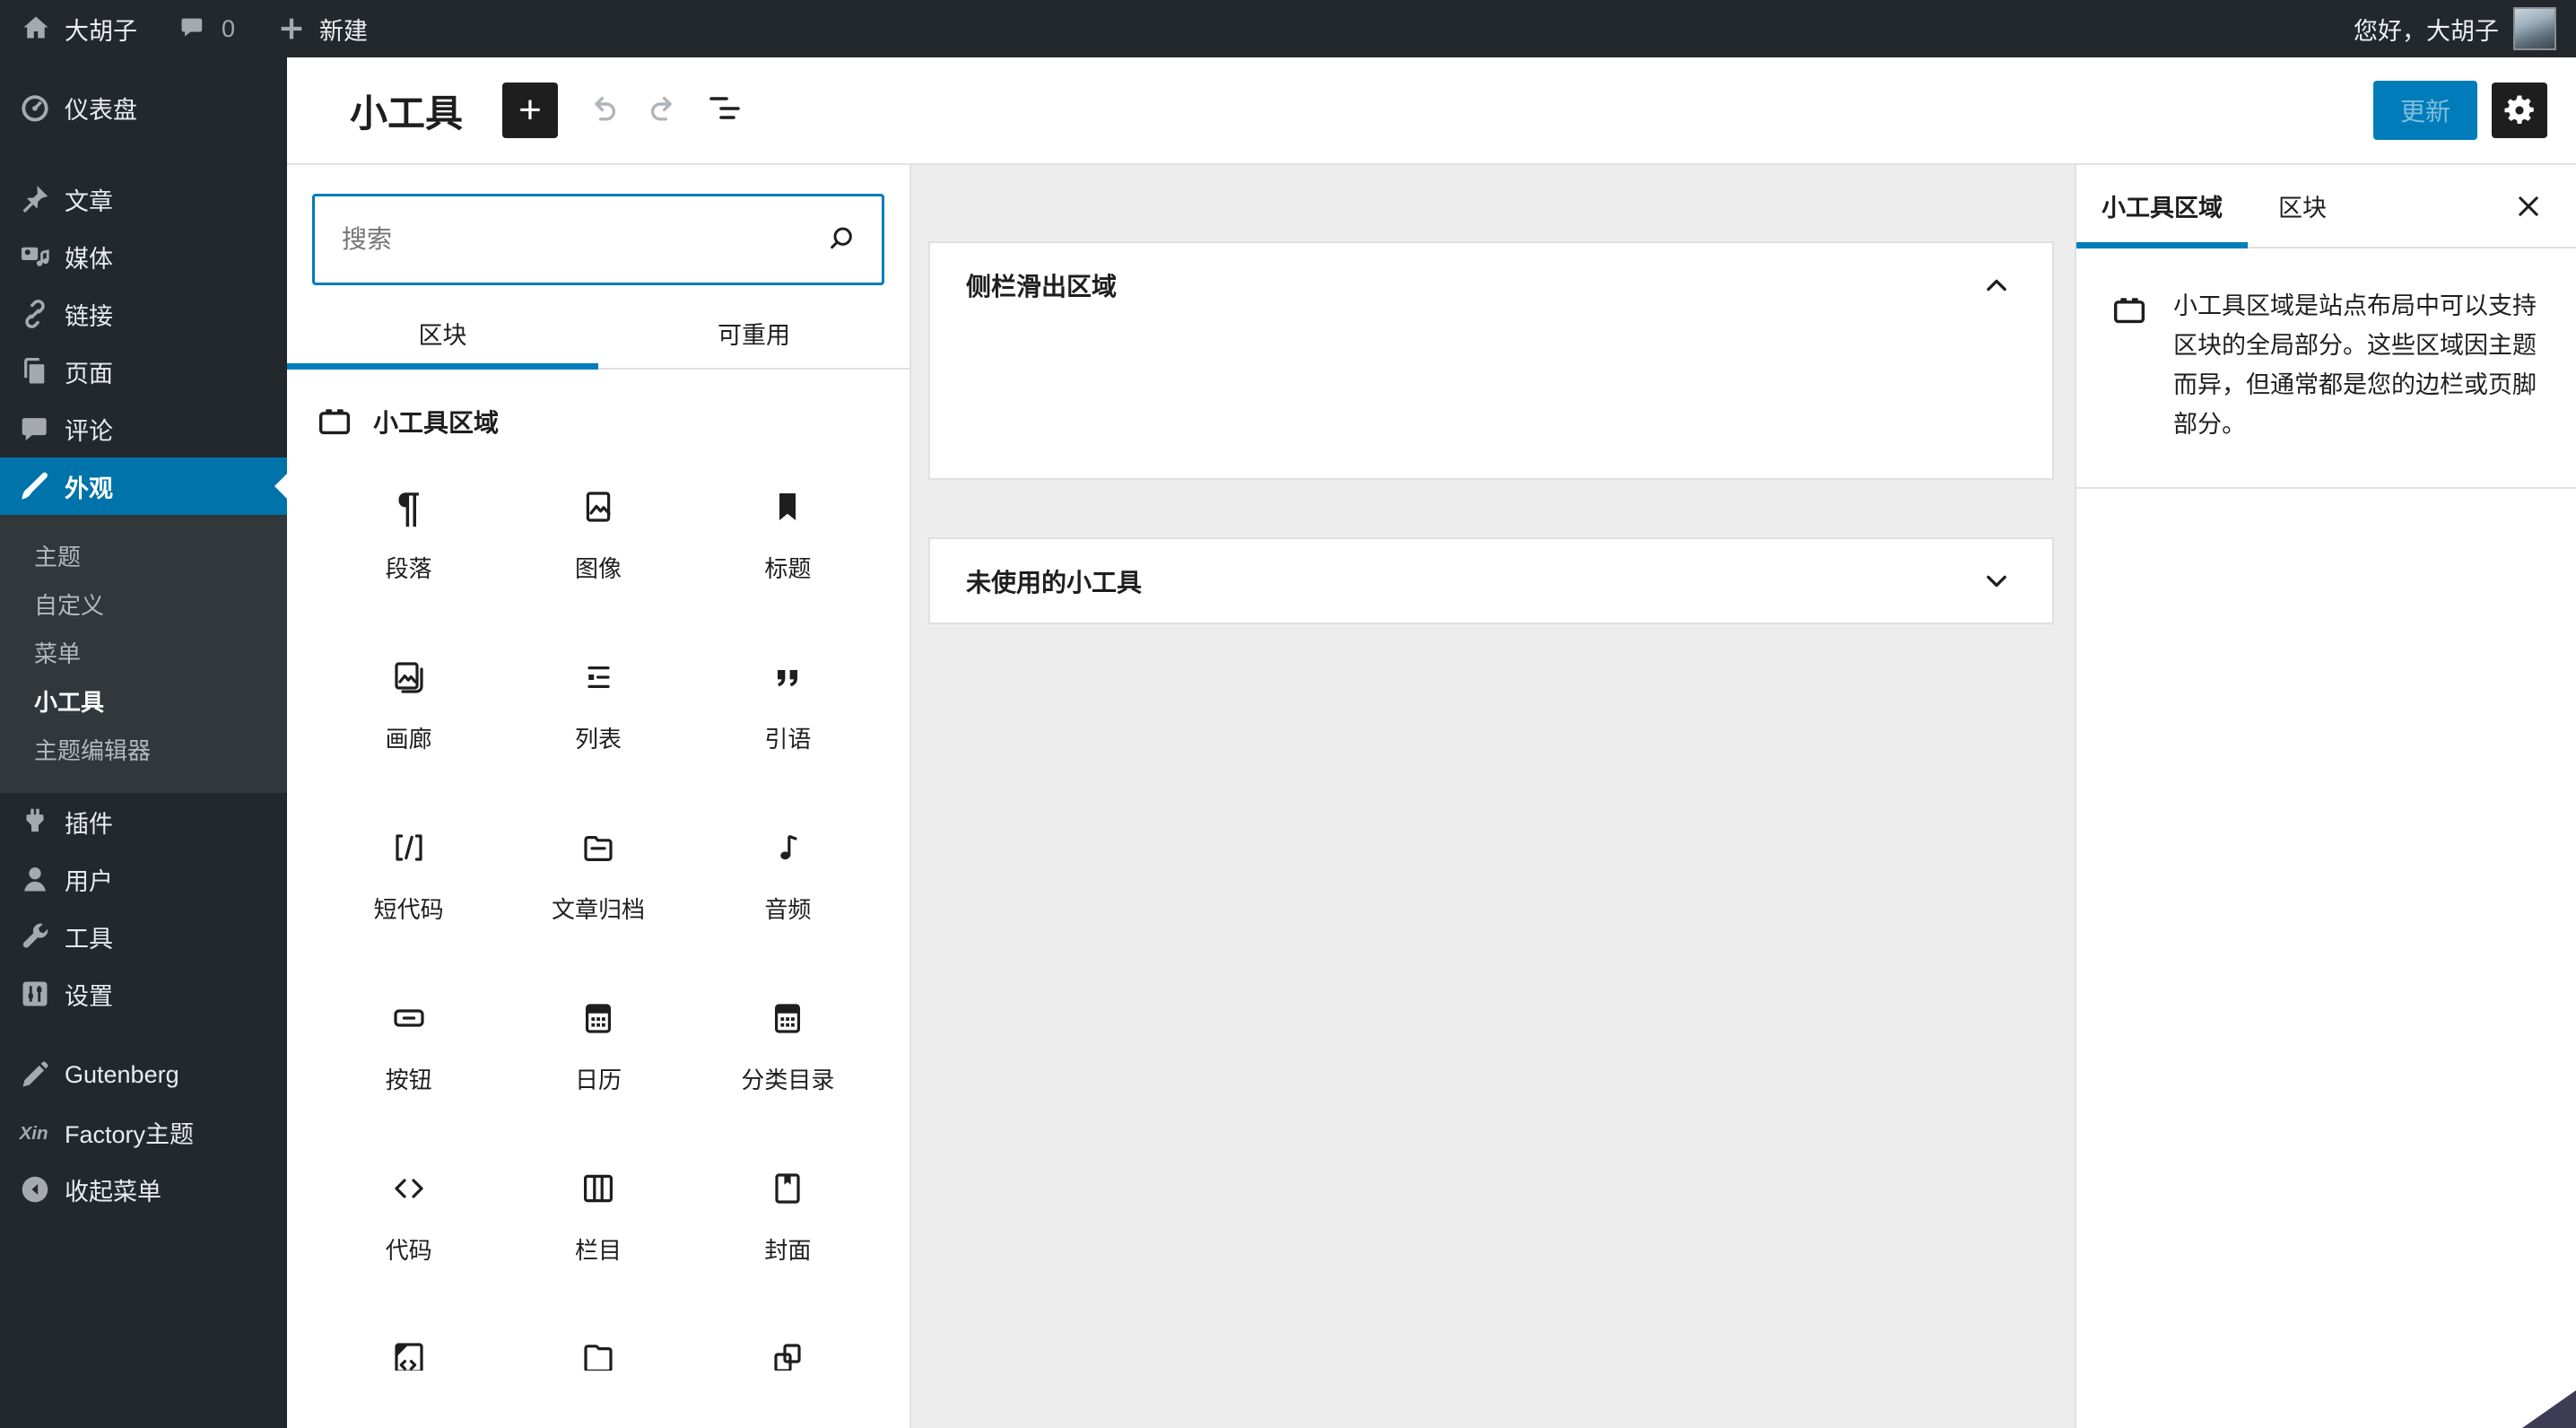 Image resolution: width=2576 pixels, height=1428 pixels. What do you see at coordinates (2424, 110) in the screenshot?
I see `update-button: 更新` at bounding box center [2424, 110].